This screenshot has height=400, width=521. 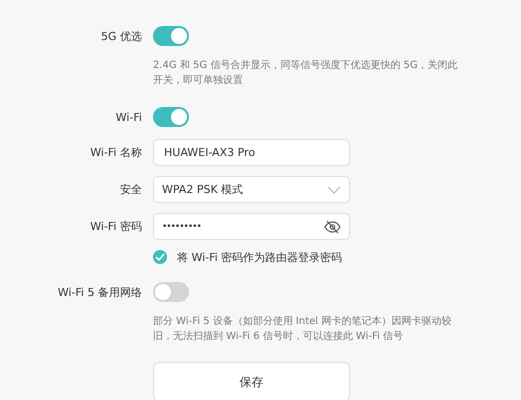 What do you see at coordinates (115, 226) in the screenshot?
I see `field-label: Wi-Fi 密码` at bounding box center [115, 226].